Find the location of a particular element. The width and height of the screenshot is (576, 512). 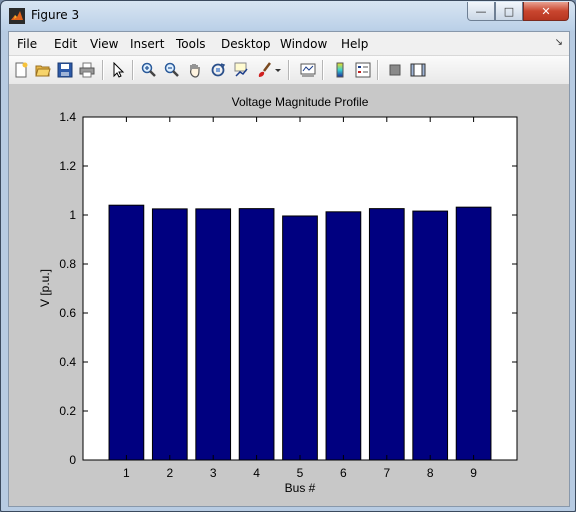

menu-tools: Tools is located at coordinates (191, 44).